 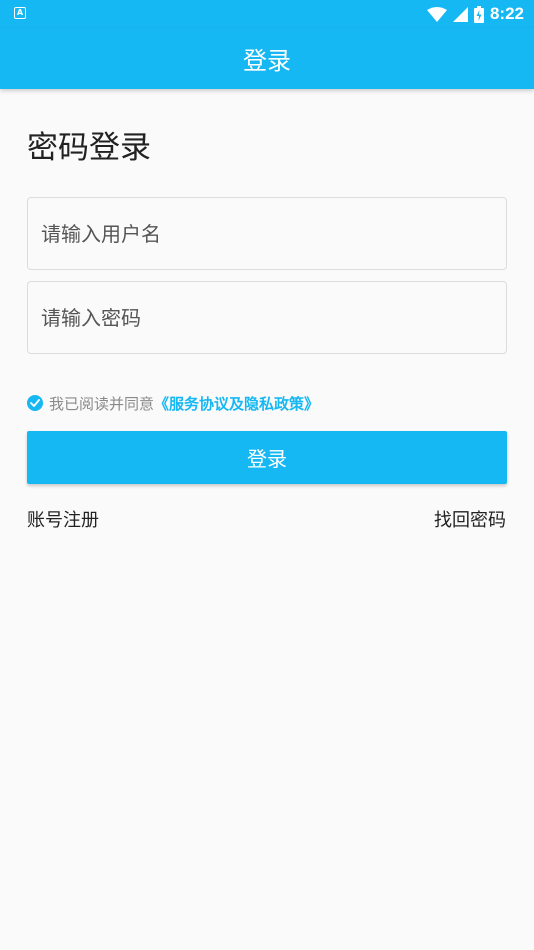 What do you see at coordinates (436, 14) in the screenshot?
I see `wifi-icon` at bounding box center [436, 14].